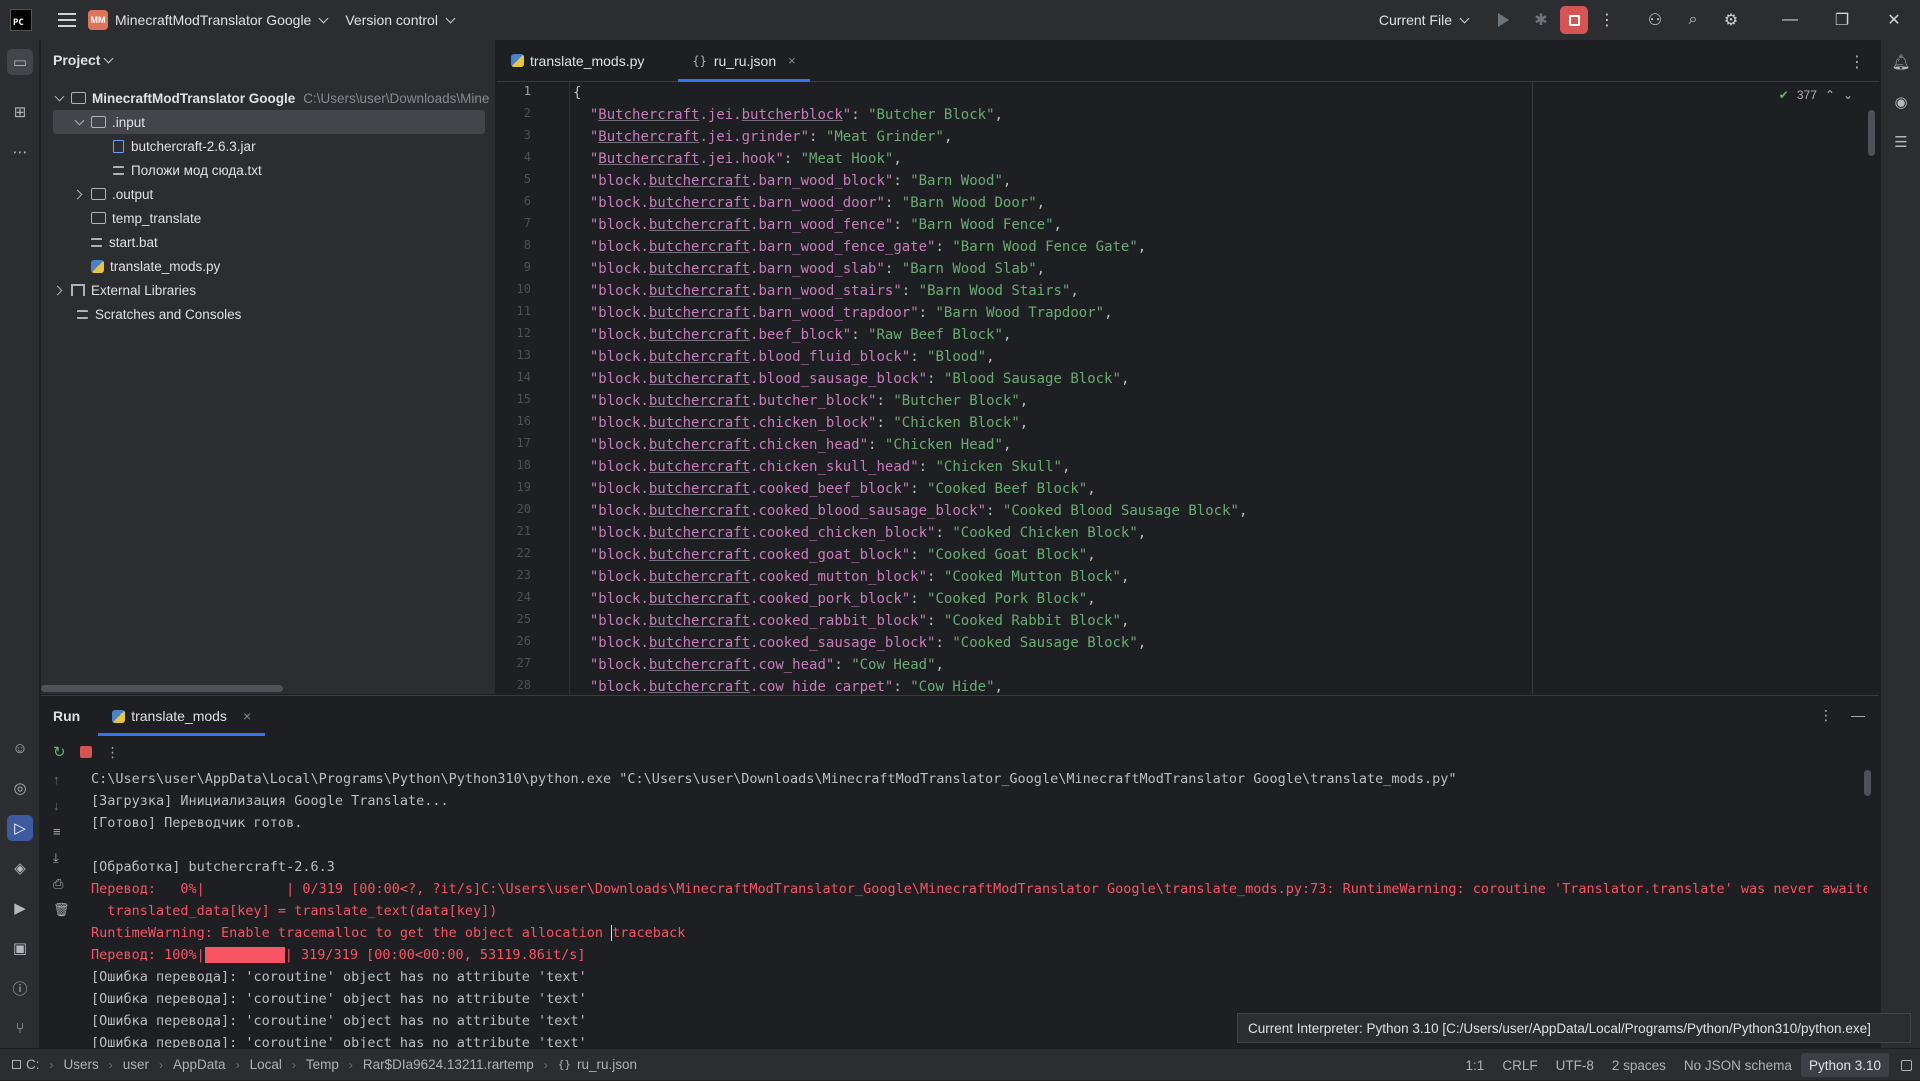  What do you see at coordinates (322, 1064) in the screenshot?
I see `breadcrumb-item: Temp` at bounding box center [322, 1064].